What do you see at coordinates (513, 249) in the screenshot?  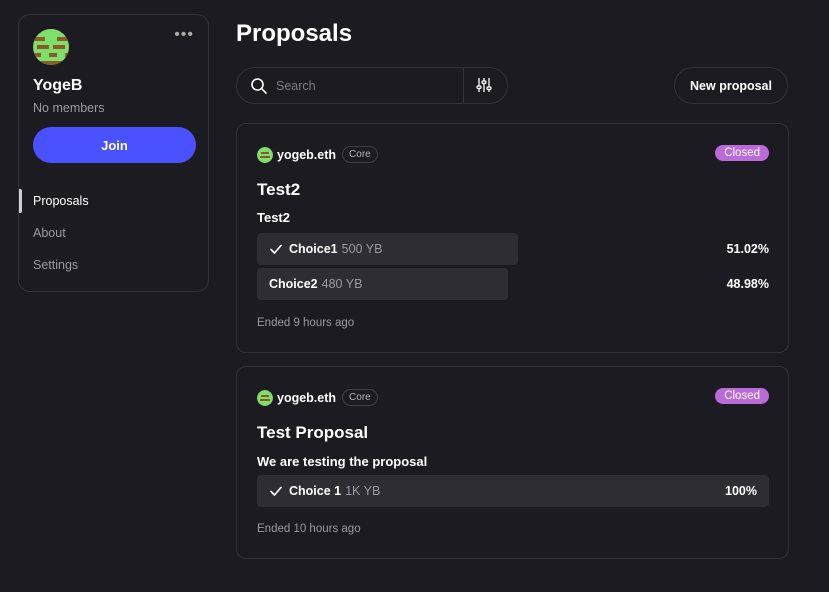 I see `choice-result: Choice1 500 YB 51.02%` at bounding box center [513, 249].